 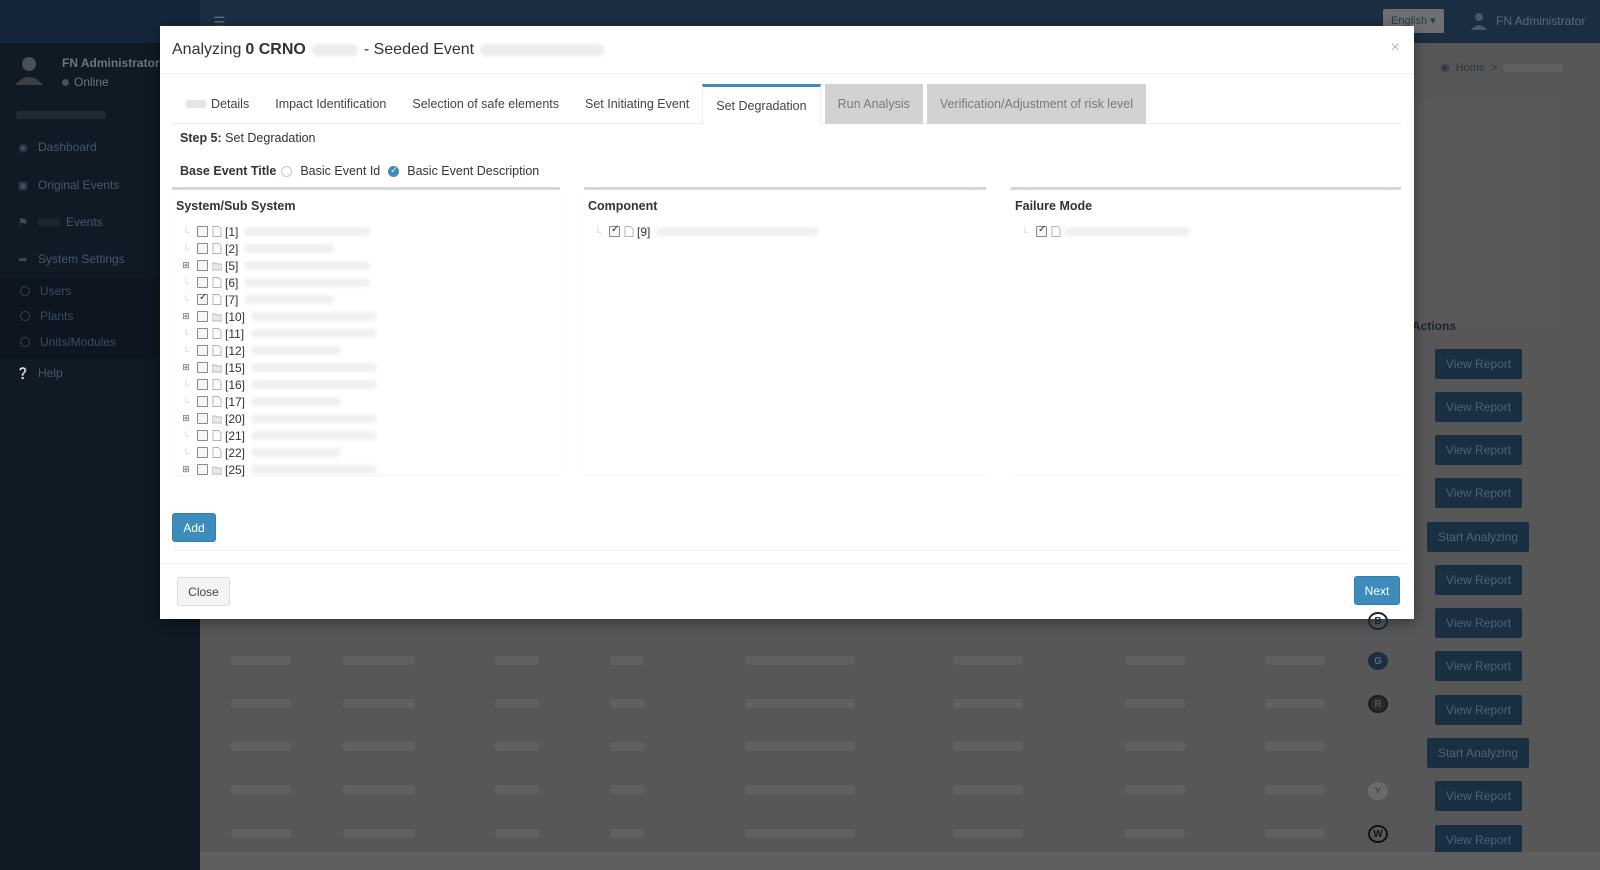 What do you see at coordinates (368, 333) in the screenshot?
I see `tree-node: └ [11] System_Title_1 System_Title_1` at bounding box center [368, 333].